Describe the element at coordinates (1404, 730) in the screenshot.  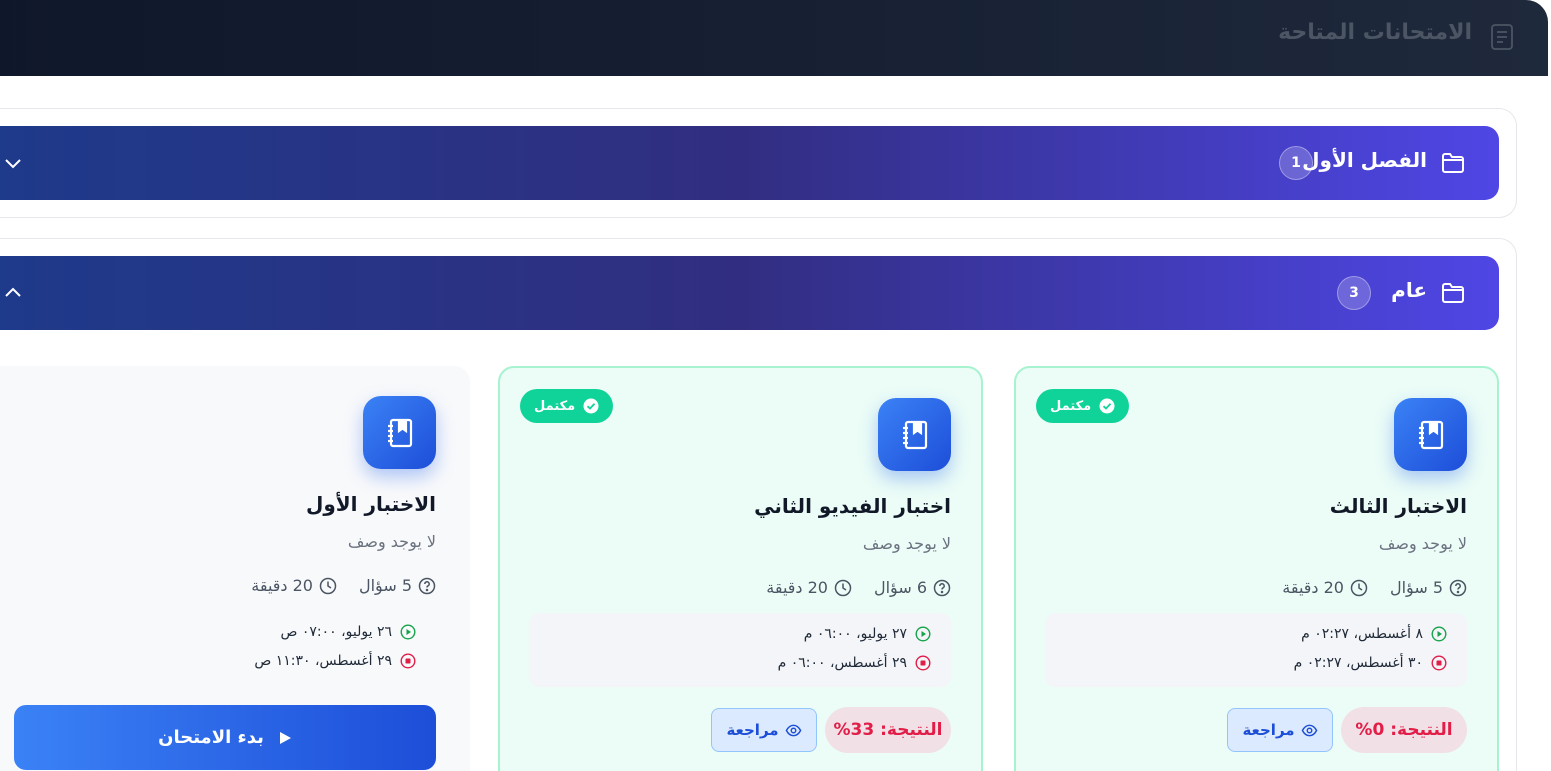
I see `score-badge: النتيجة: 0%` at that location.